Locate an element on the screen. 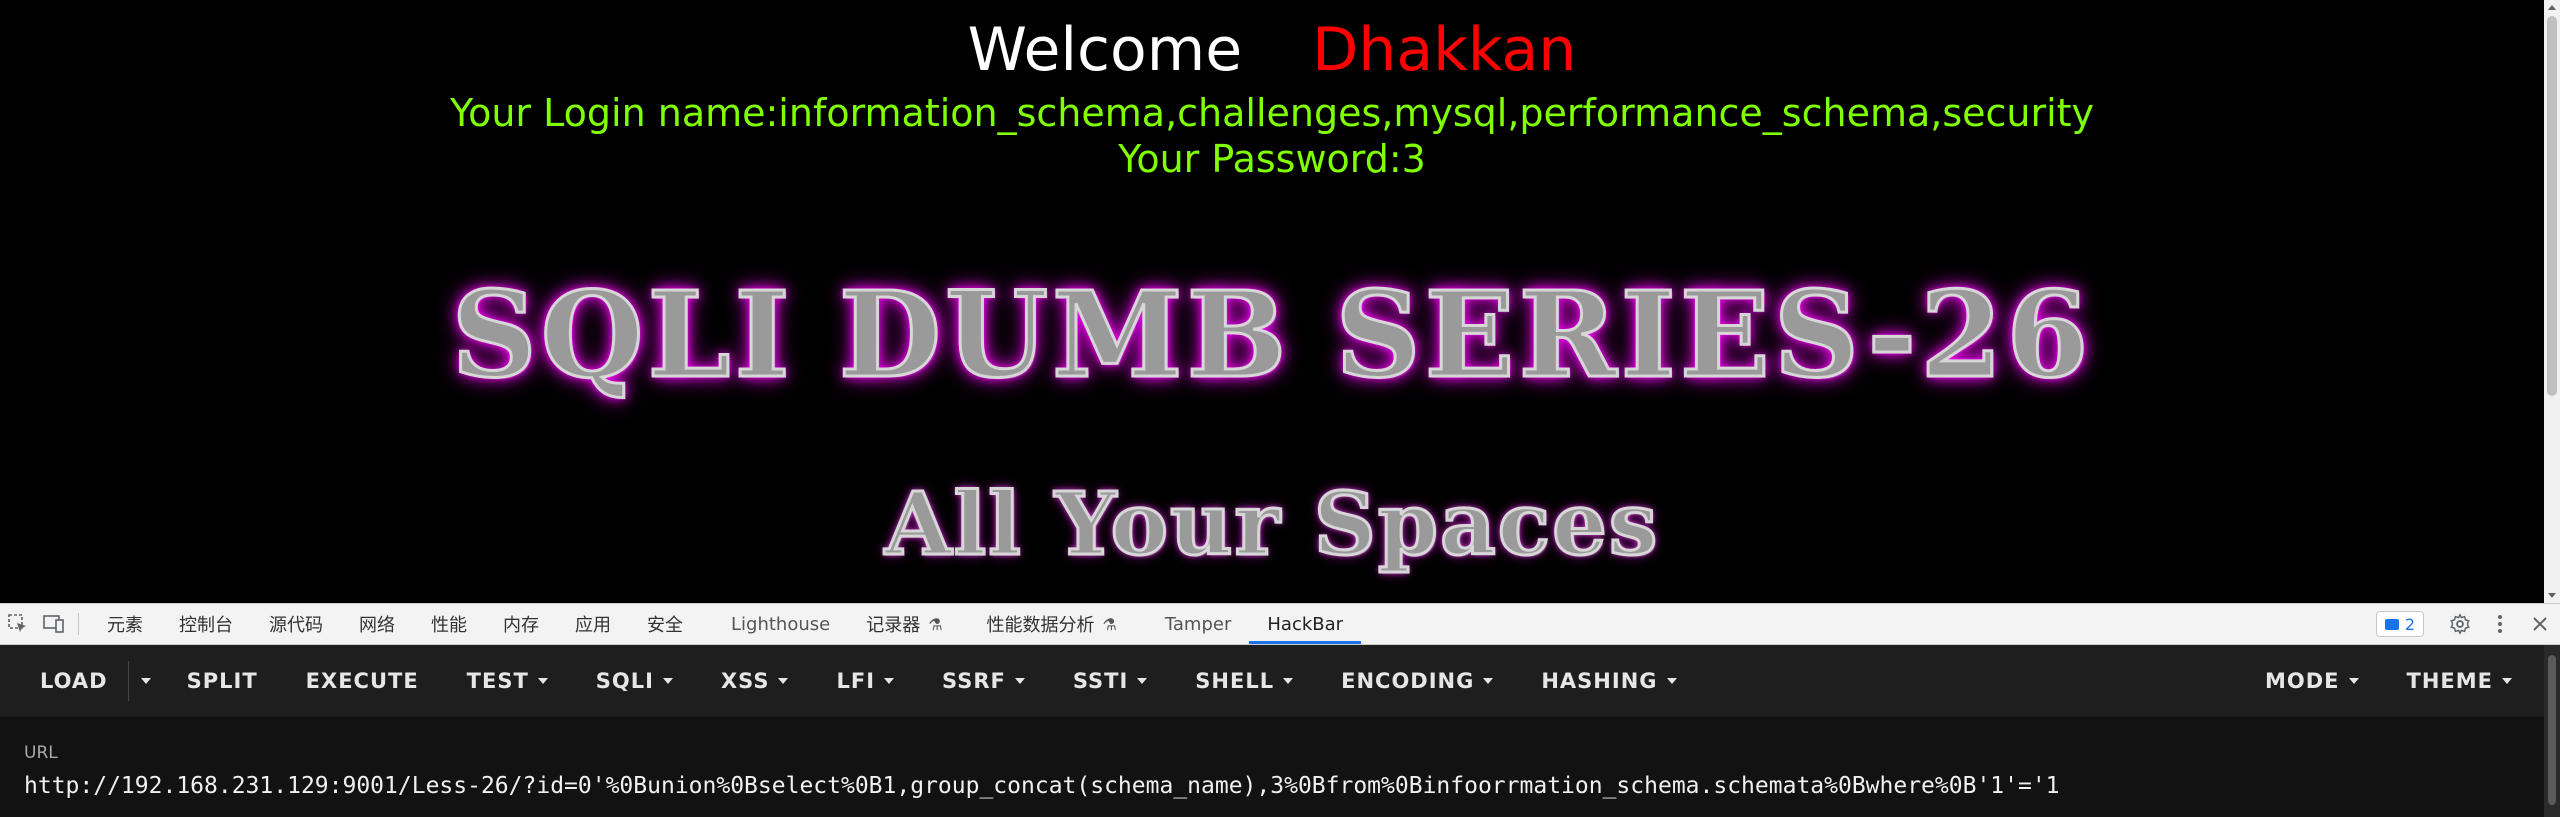  tab-label: HackBar is located at coordinates (1305, 624).